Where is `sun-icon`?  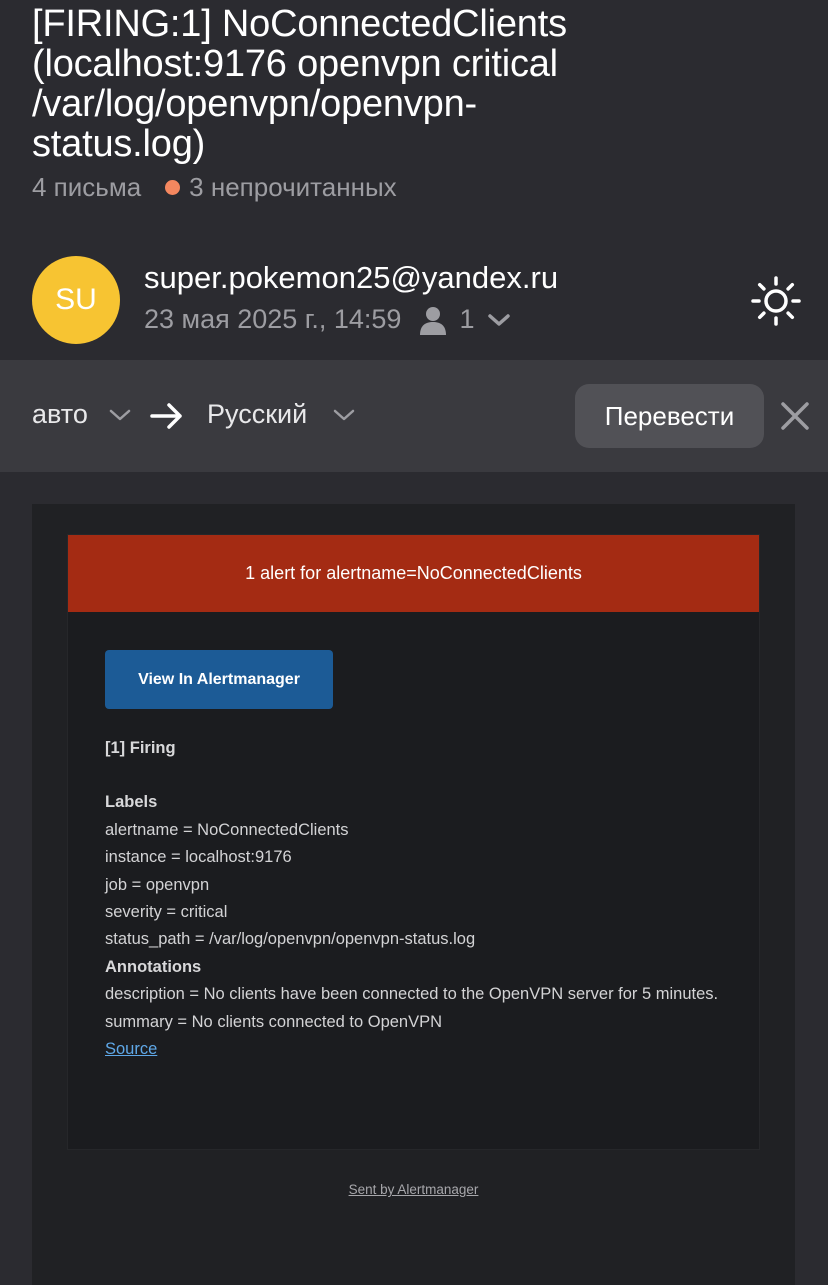 sun-icon is located at coordinates (776, 301).